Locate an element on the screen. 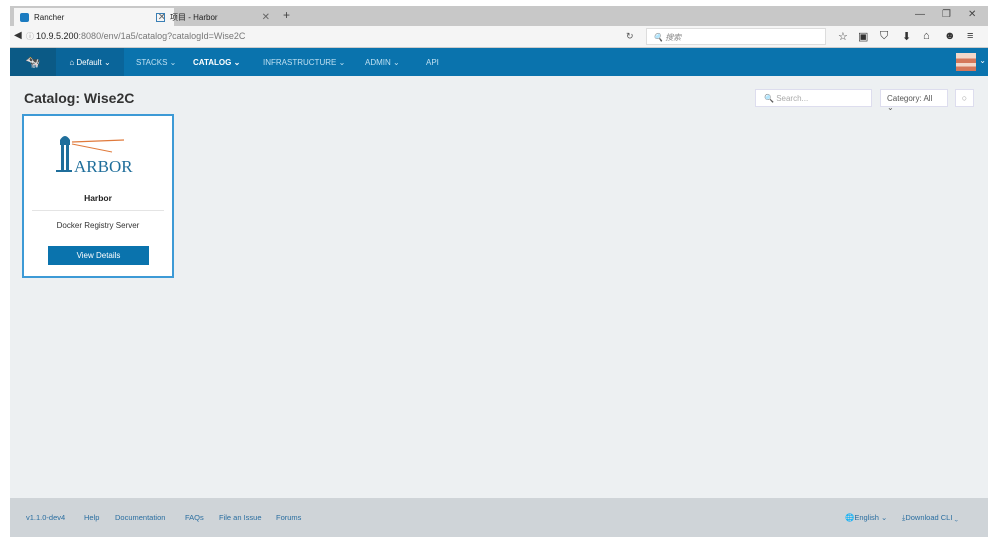  tab-bar: Rancher ✕ 项目 - Harbor ✕ + — ❐ ✕ is located at coordinates (499, 16).